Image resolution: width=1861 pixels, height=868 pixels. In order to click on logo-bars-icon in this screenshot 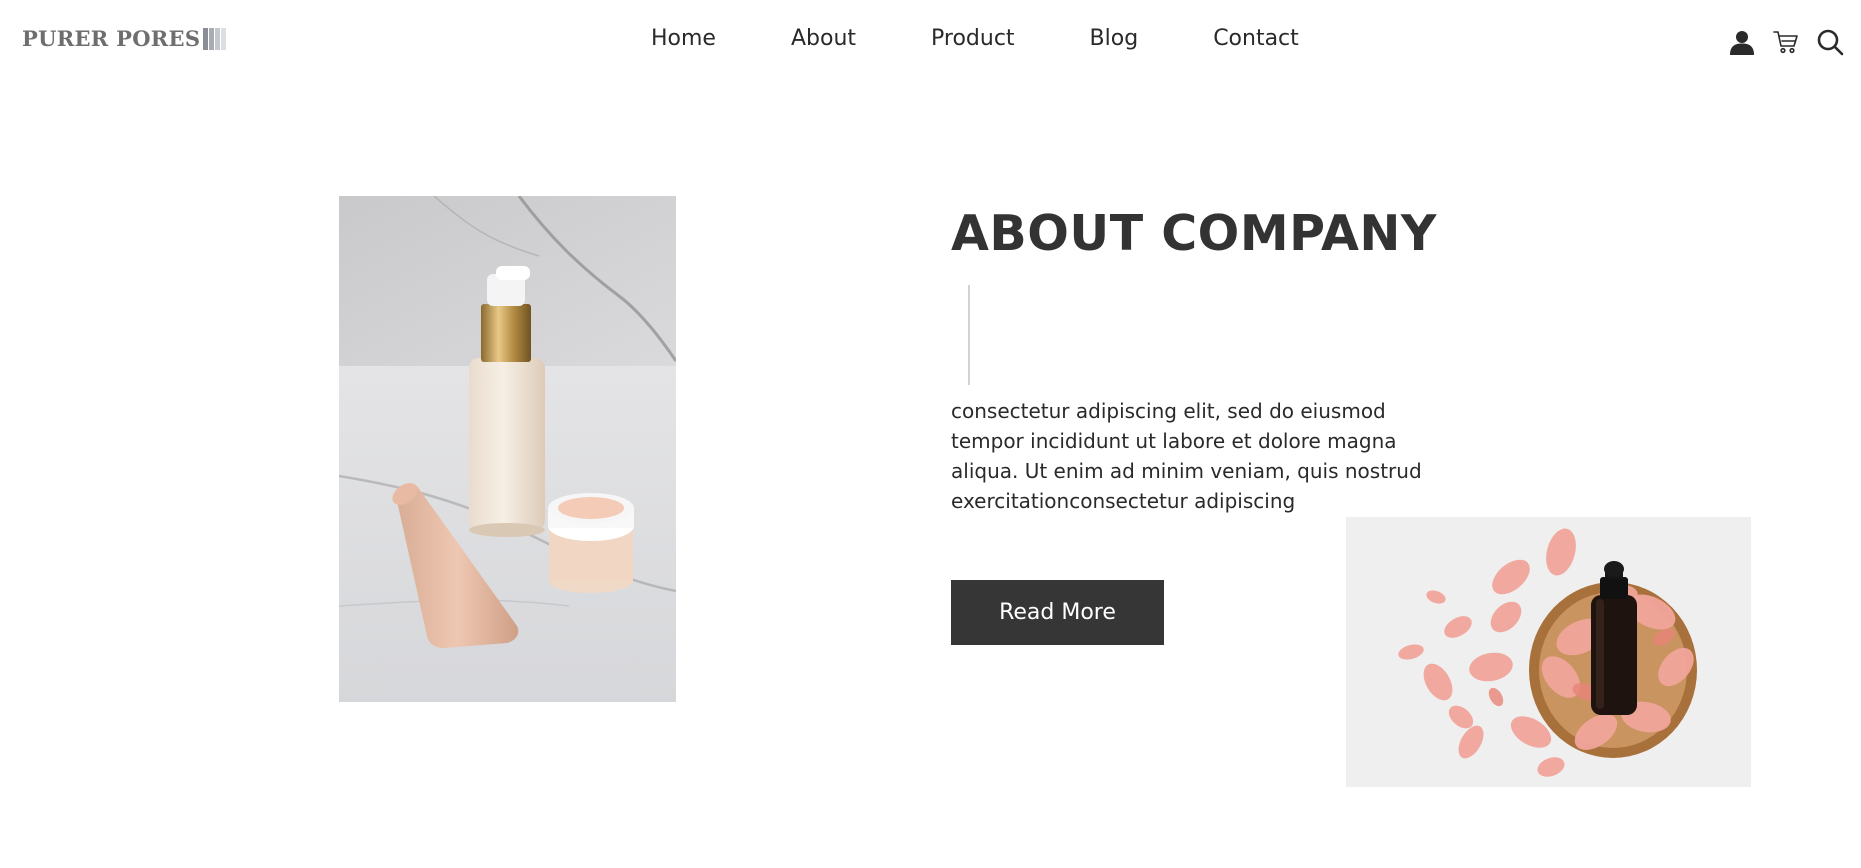, I will do `click(215, 38)`.